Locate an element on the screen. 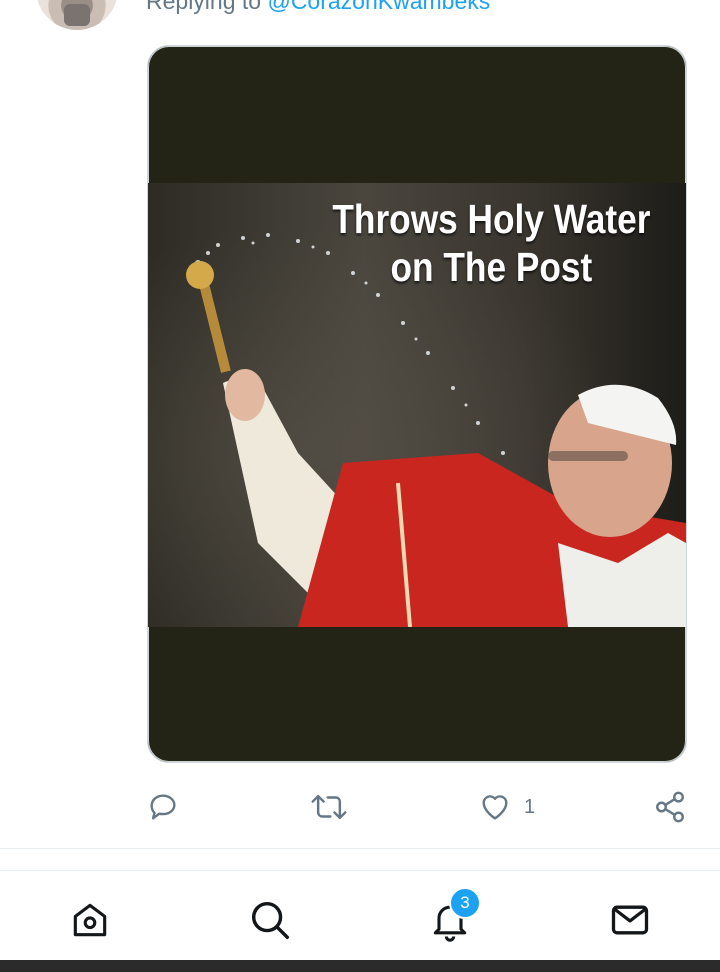 The image size is (720, 972). notification-badge: 3 is located at coordinates (465, 903).